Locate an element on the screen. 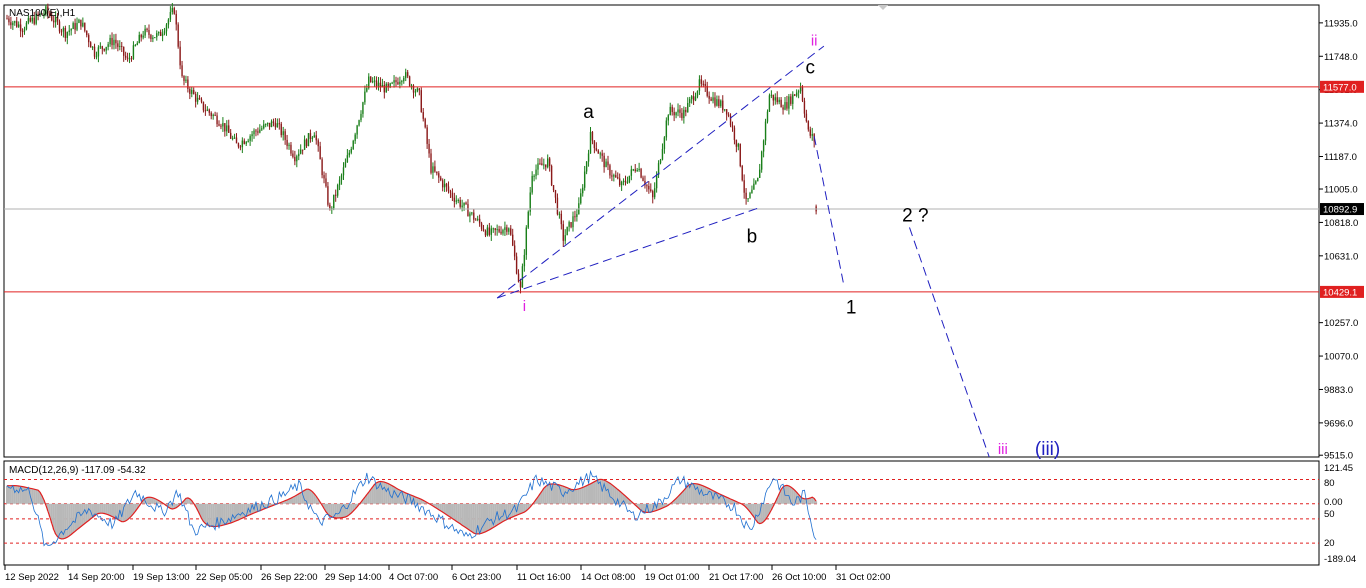  macd-tick-label: -189.04 is located at coordinates (1340, 559).